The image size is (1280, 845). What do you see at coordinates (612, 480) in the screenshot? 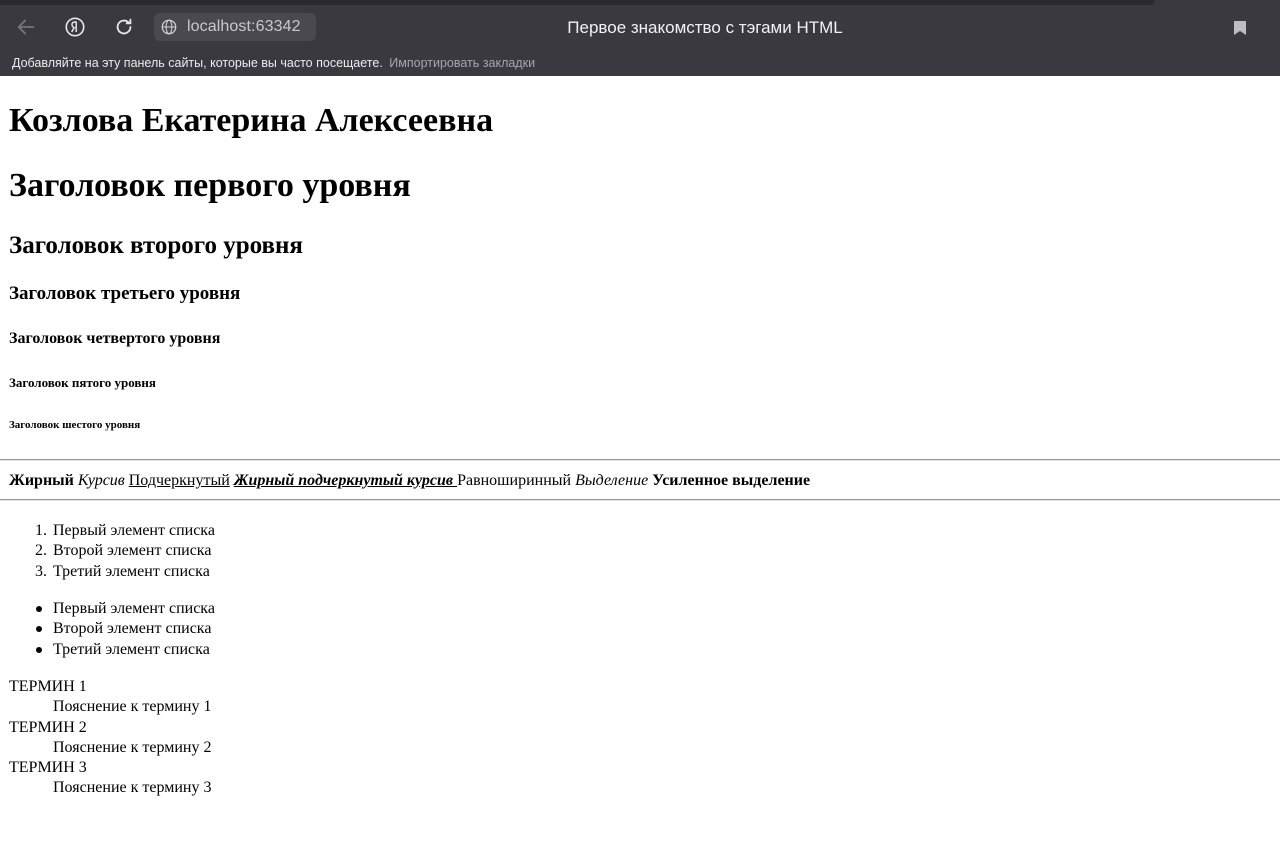
I see `emphasis-text: Выделение` at bounding box center [612, 480].